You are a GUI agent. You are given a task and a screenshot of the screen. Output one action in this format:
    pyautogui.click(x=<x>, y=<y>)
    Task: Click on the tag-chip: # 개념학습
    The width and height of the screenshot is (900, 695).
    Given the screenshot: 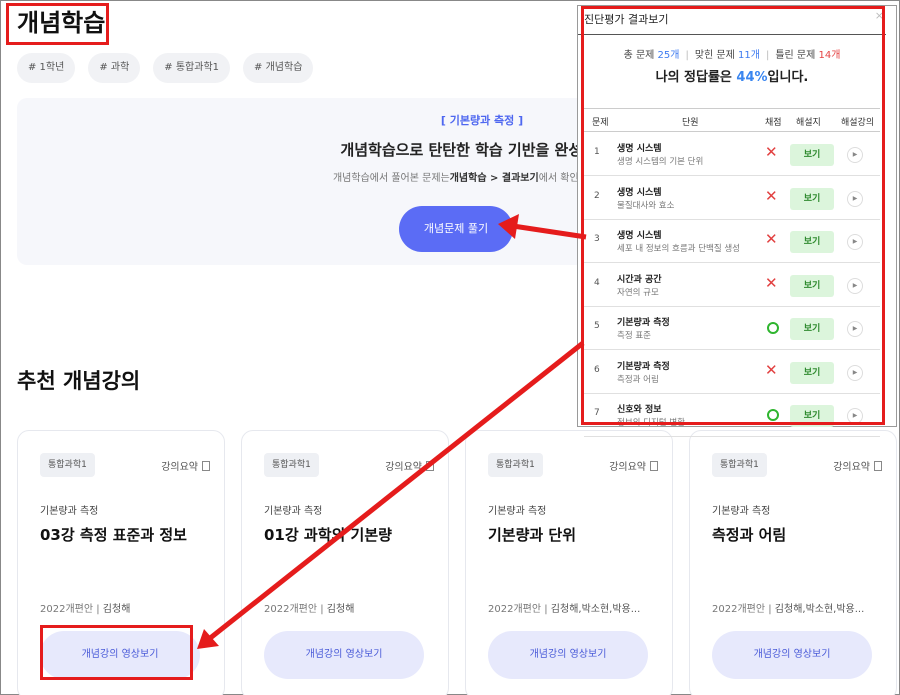 What is the action you would take?
    pyautogui.click(x=278, y=68)
    